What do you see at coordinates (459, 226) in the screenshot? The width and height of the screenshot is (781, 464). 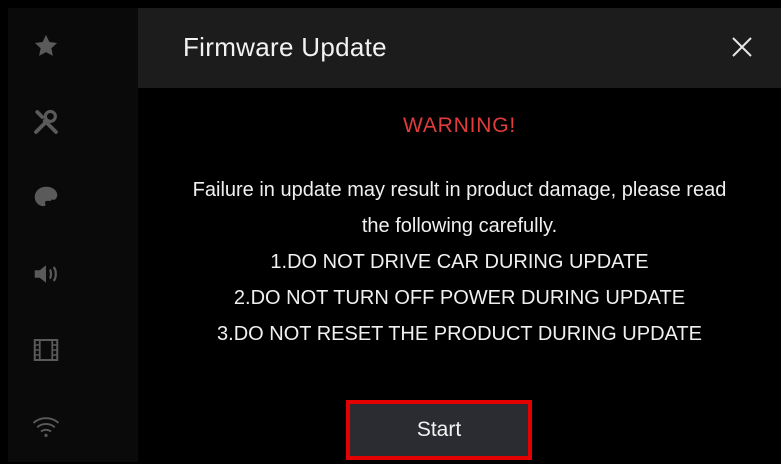 I see `message-line: the following carefully.` at bounding box center [459, 226].